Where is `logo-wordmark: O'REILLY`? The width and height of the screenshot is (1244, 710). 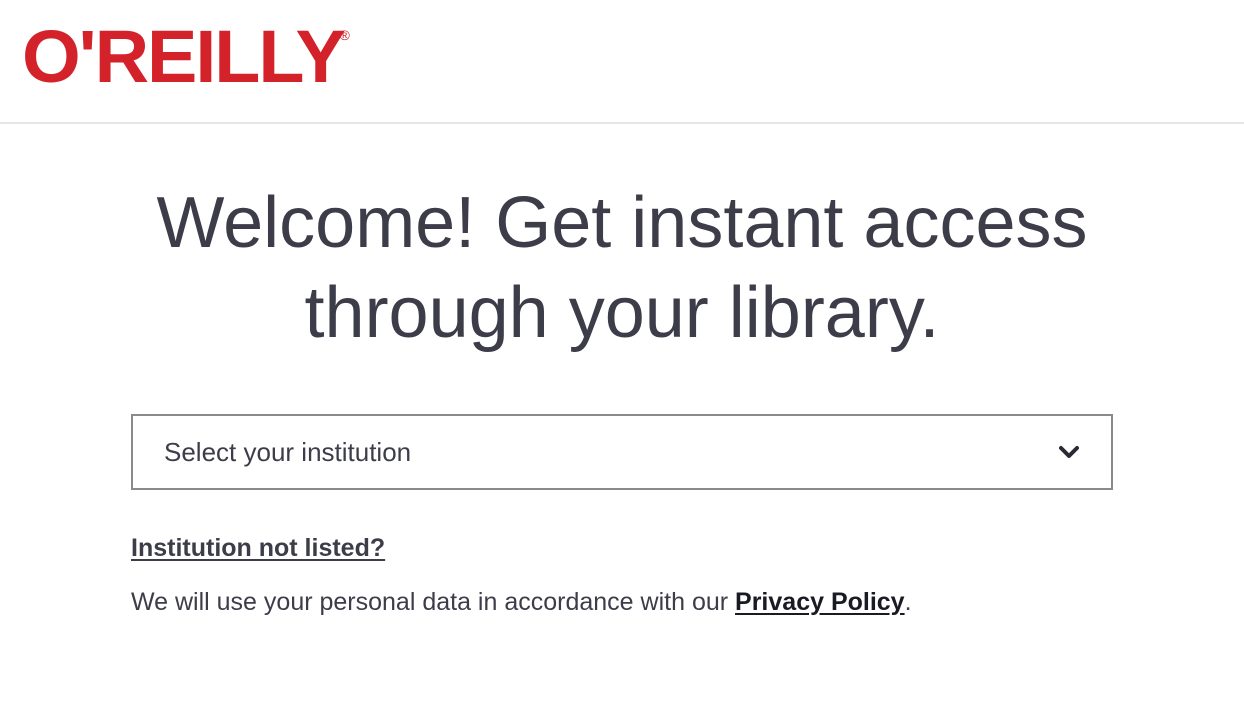 logo-wordmark: O'REILLY is located at coordinates (184, 56).